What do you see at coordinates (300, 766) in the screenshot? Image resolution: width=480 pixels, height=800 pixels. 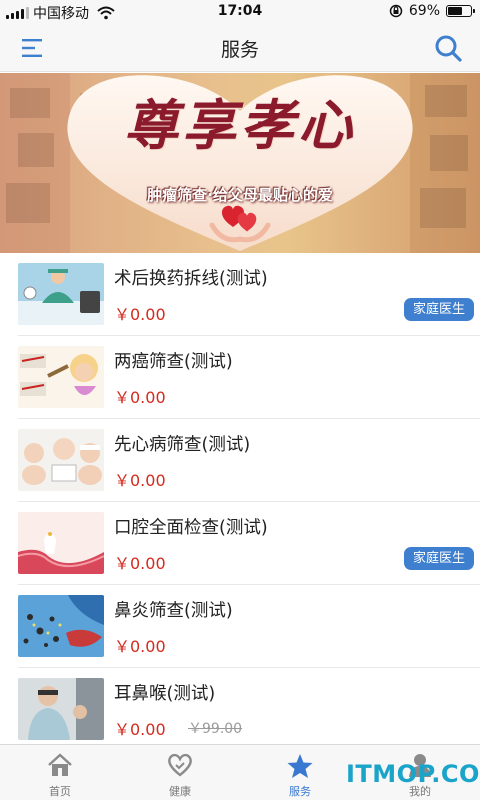 I see `star-icon` at bounding box center [300, 766].